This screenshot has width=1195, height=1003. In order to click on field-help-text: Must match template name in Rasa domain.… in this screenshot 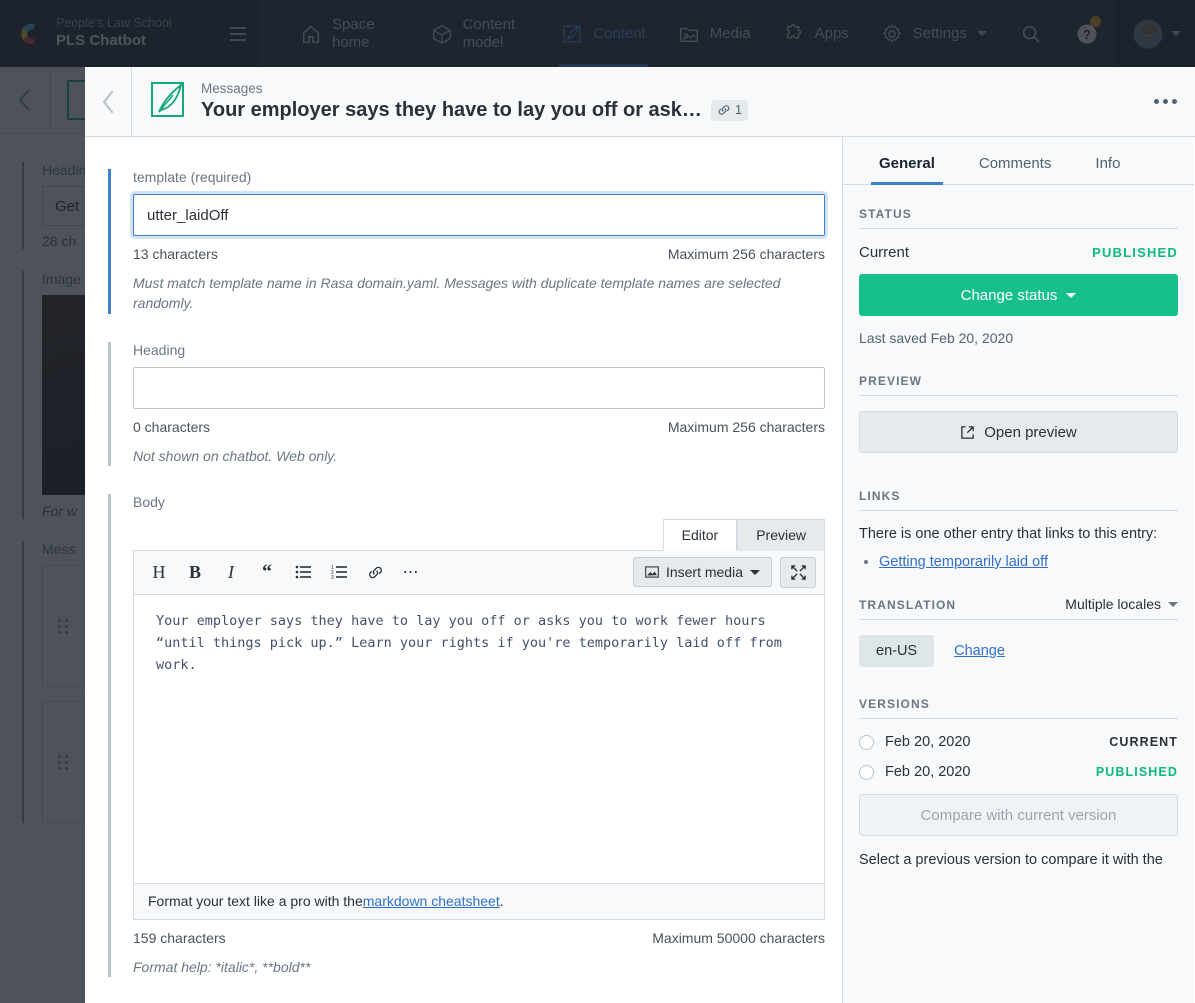, I will do `click(457, 293)`.